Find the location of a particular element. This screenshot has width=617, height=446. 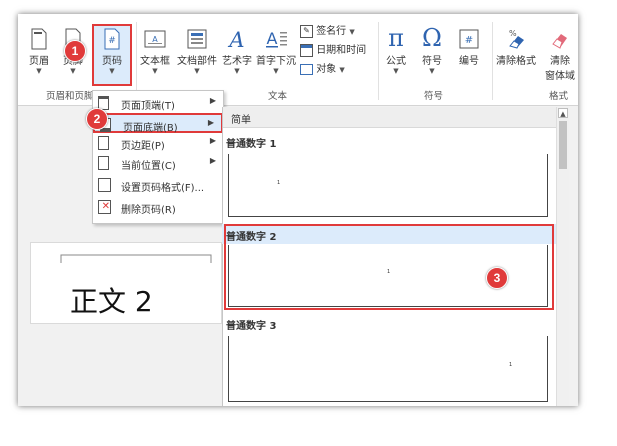

dropcap-button: A 首字下沉 ▼ is located at coordinates (276, 51).